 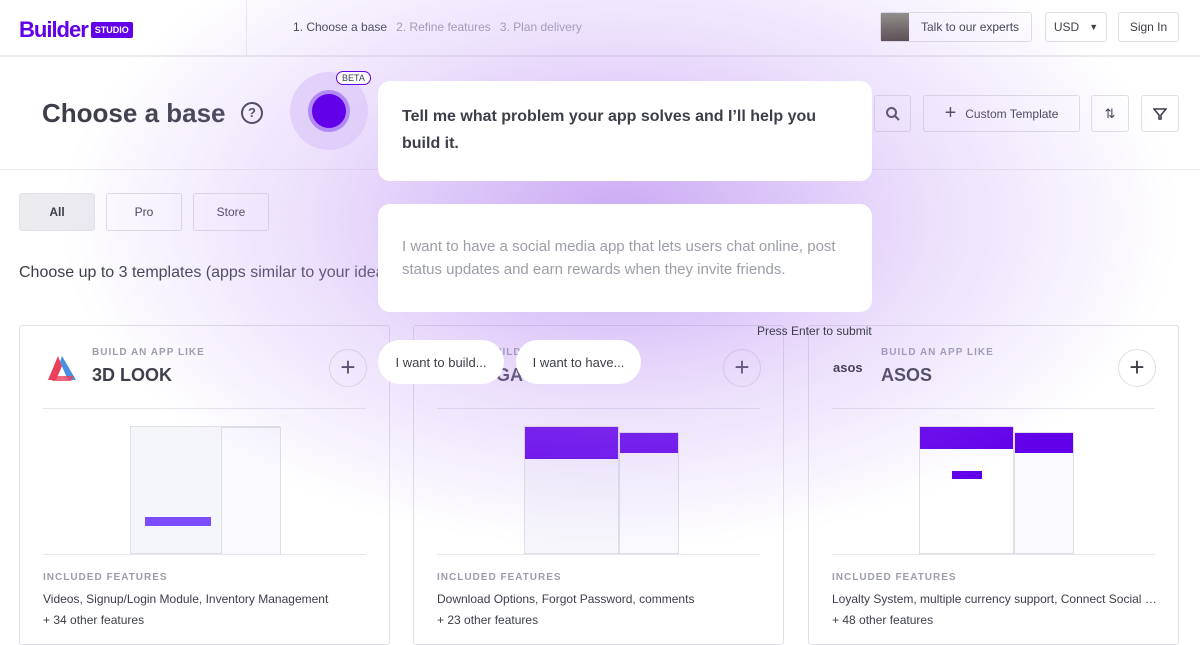 I want to click on caret-down-icon: ▼, so click(x=1094, y=27).